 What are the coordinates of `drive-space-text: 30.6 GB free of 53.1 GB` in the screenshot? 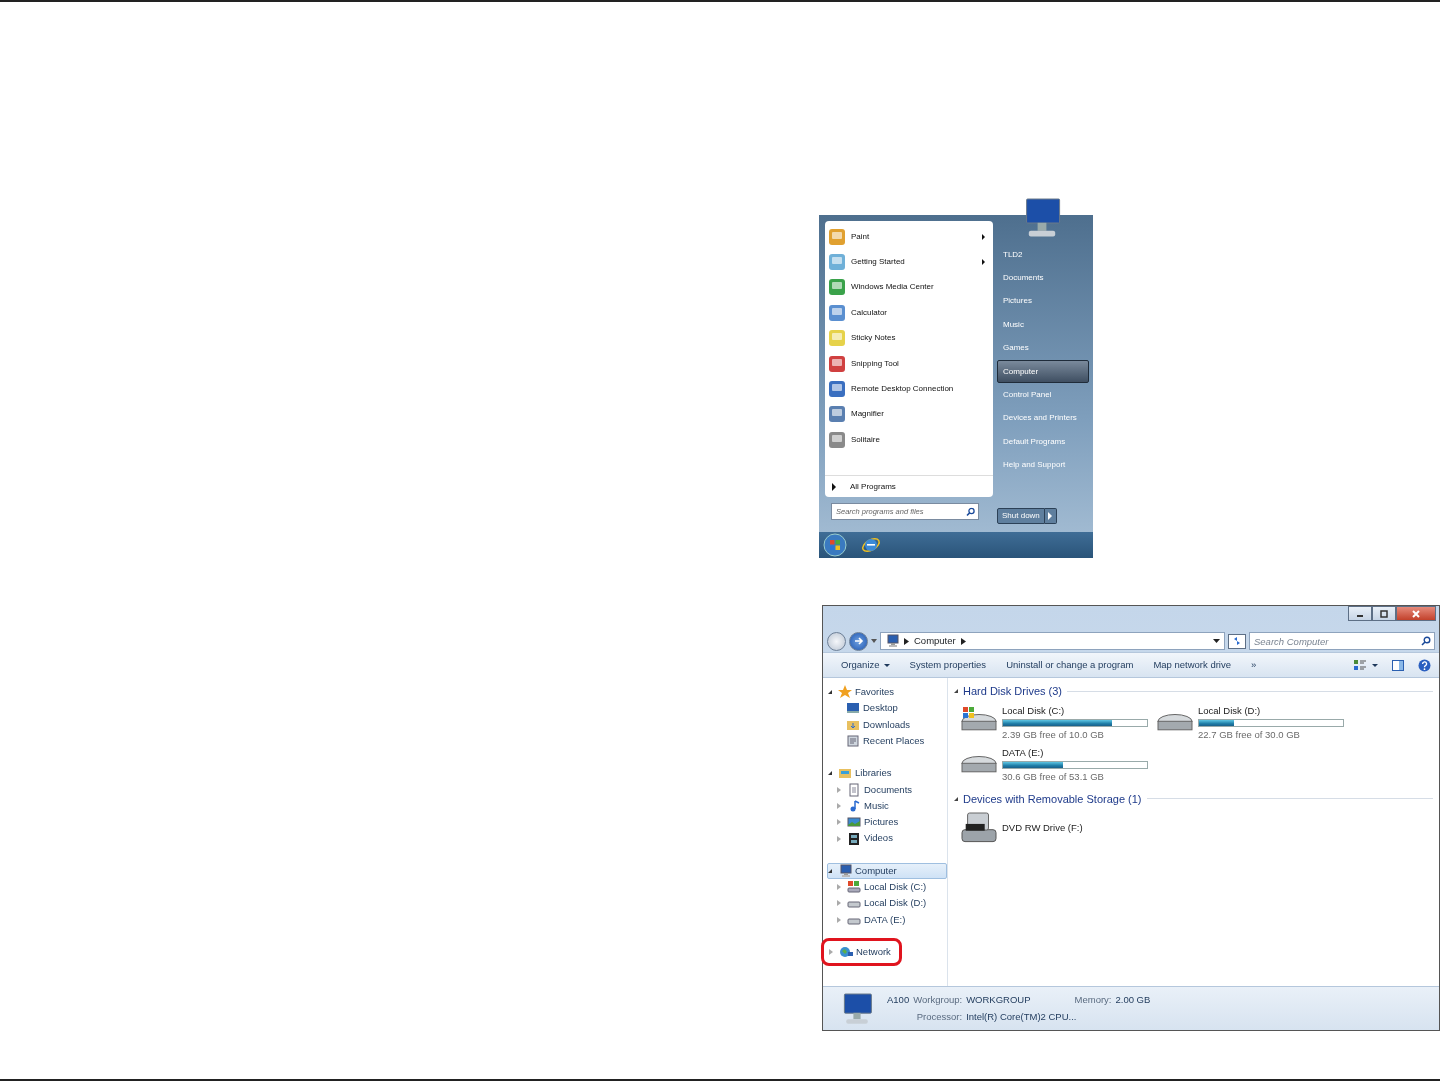 It's located at (1053, 777).